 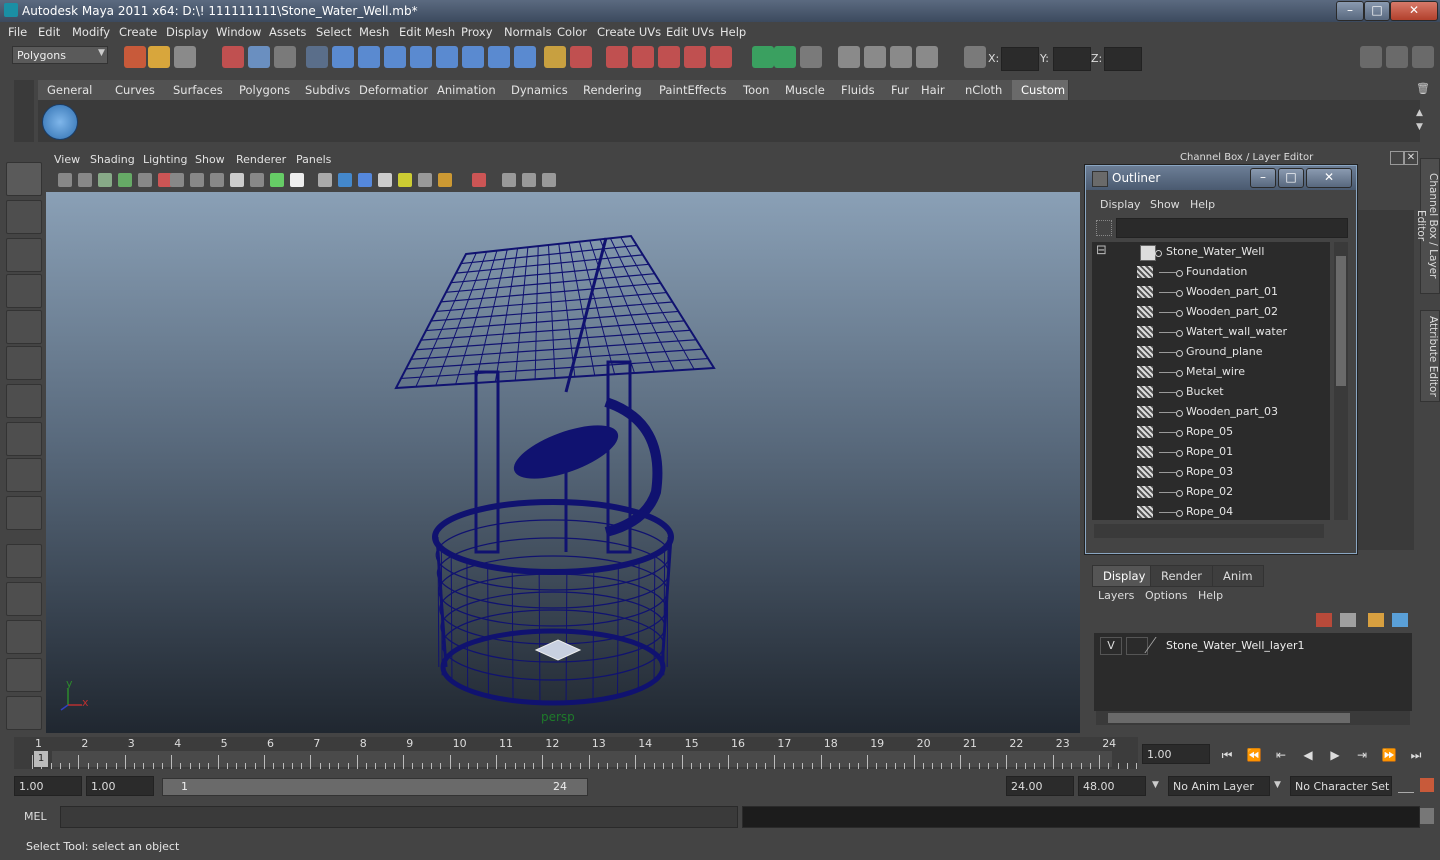 What do you see at coordinates (333, 32) in the screenshot?
I see `menu-select: Select` at bounding box center [333, 32].